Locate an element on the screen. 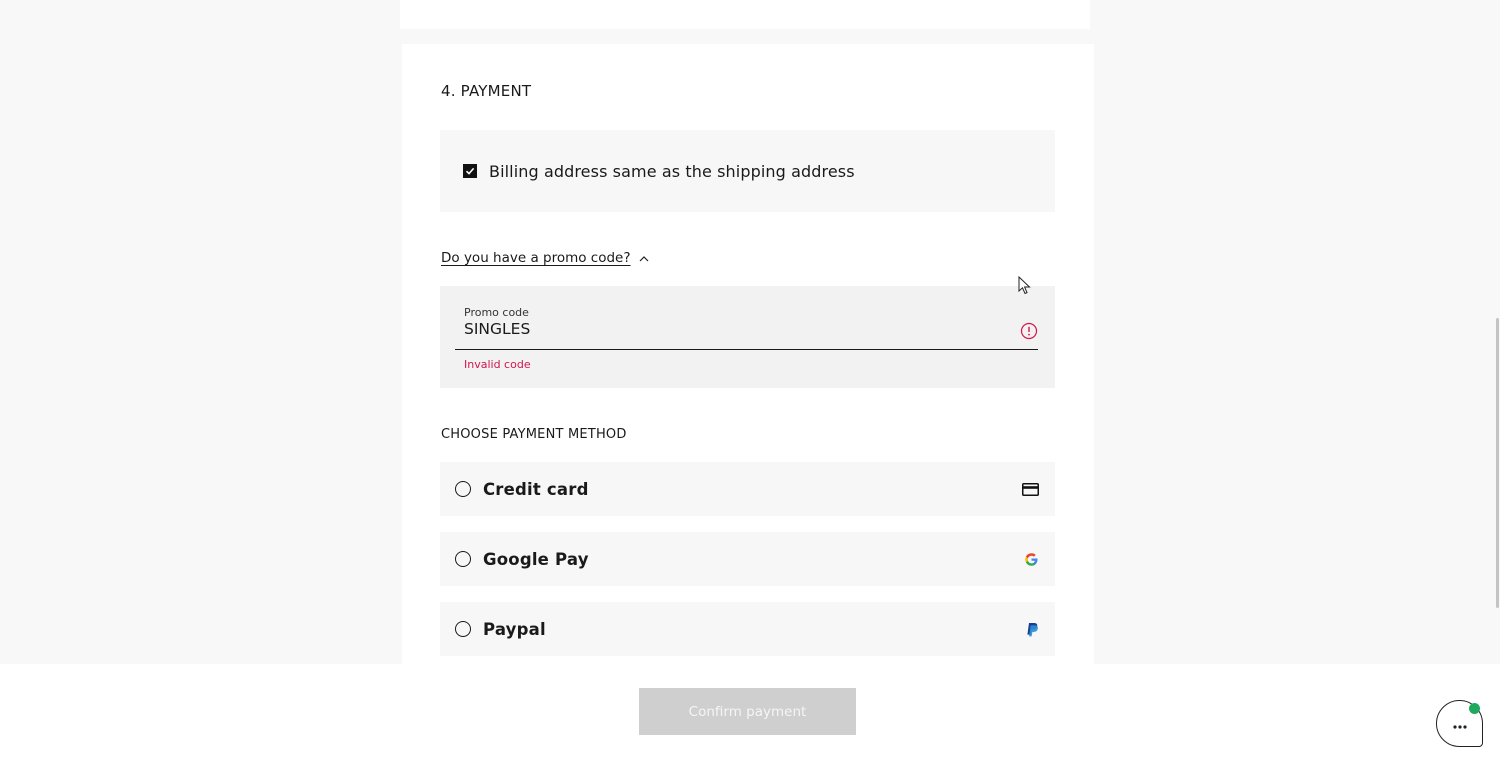  promo-code-panel: Promo code Invalid code is located at coordinates (747, 337).